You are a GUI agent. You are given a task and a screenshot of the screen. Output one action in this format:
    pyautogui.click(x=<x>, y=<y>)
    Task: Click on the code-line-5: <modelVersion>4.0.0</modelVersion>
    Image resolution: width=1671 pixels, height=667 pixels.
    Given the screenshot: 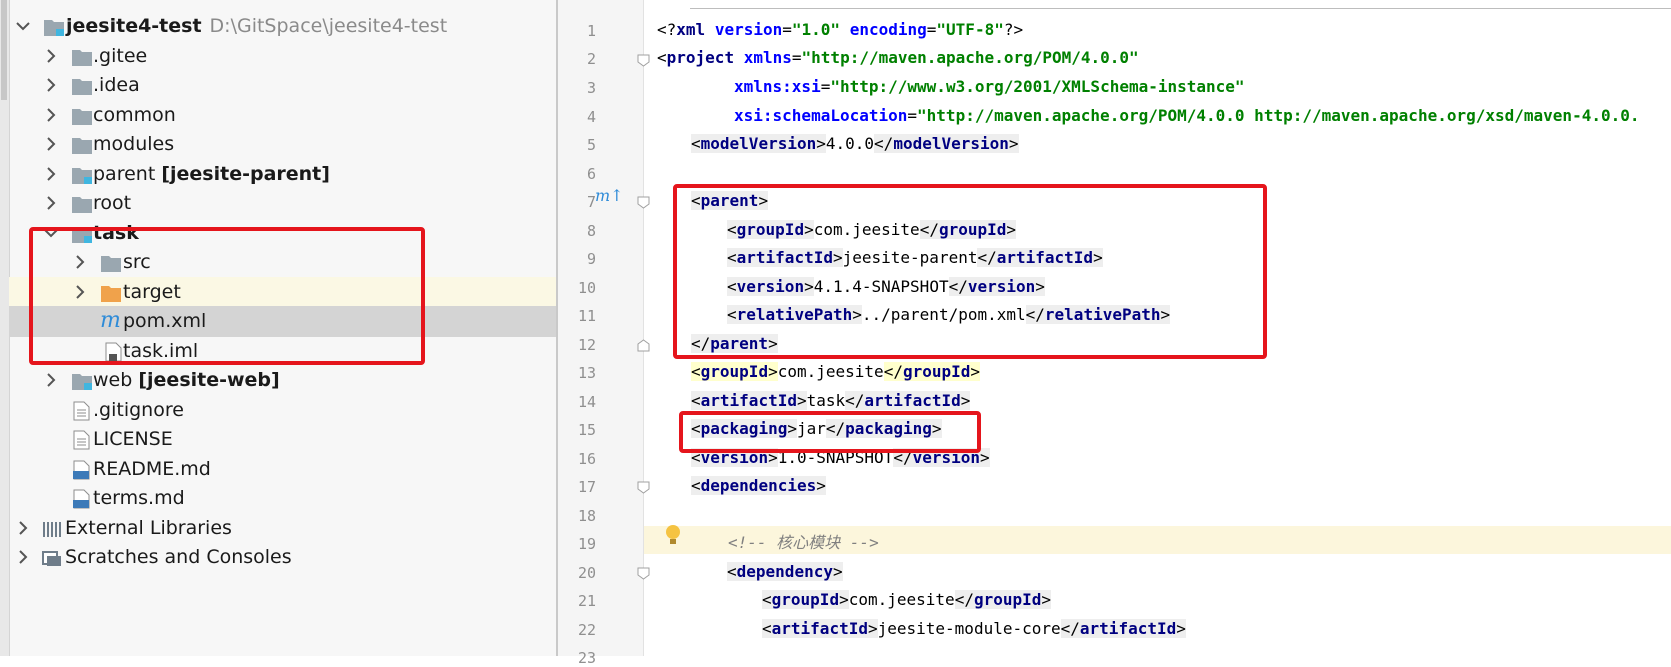 What is the action you would take?
    pyautogui.click(x=855, y=143)
    